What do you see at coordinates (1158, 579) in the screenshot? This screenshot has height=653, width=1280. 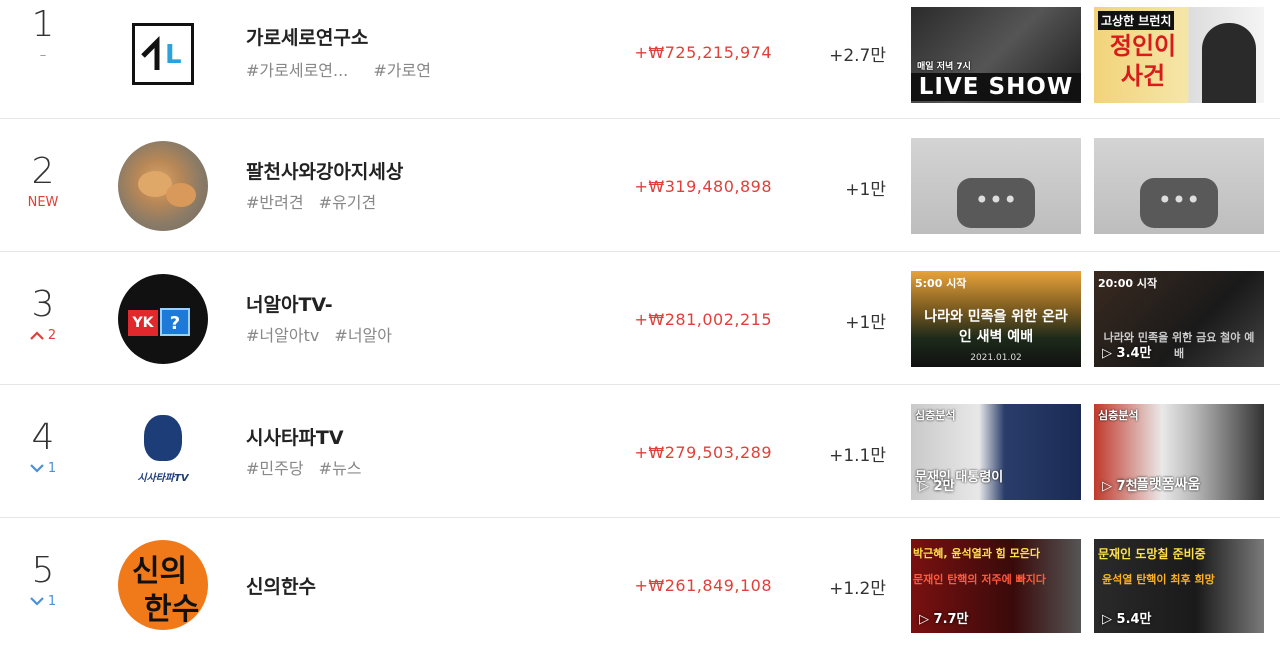 I see `thumb-main-text: 윤석열 탄핵이 최후 희망` at bounding box center [1158, 579].